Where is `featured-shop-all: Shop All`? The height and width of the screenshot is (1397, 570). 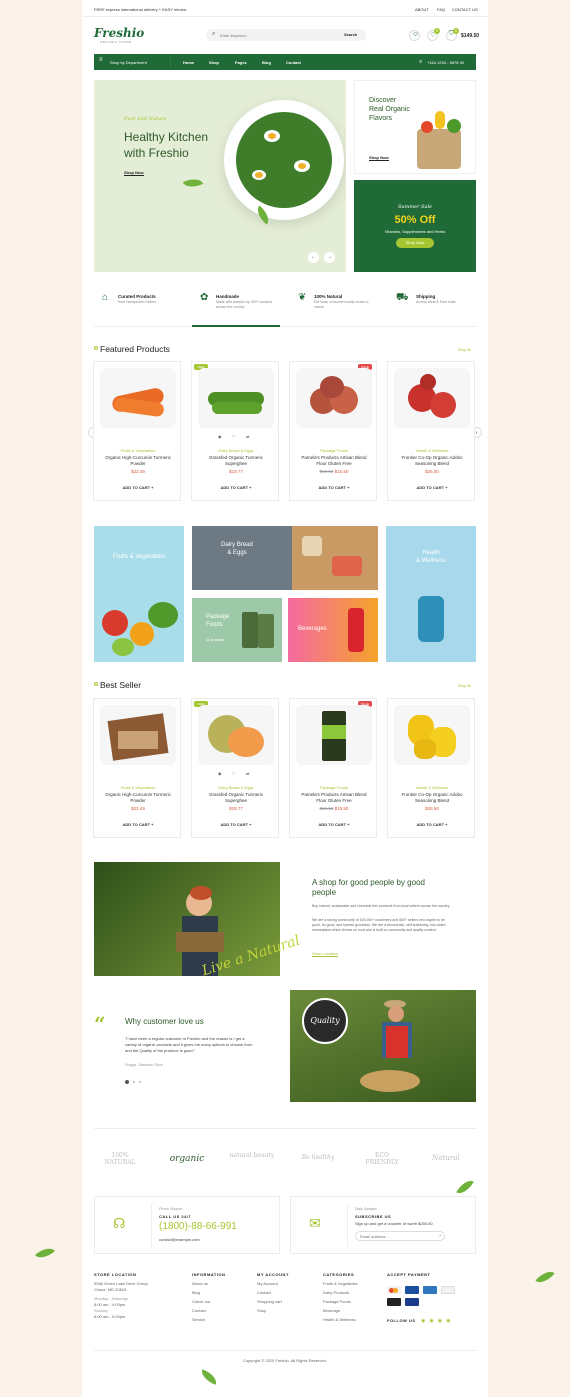 featured-shop-all: Shop All is located at coordinates (464, 350).